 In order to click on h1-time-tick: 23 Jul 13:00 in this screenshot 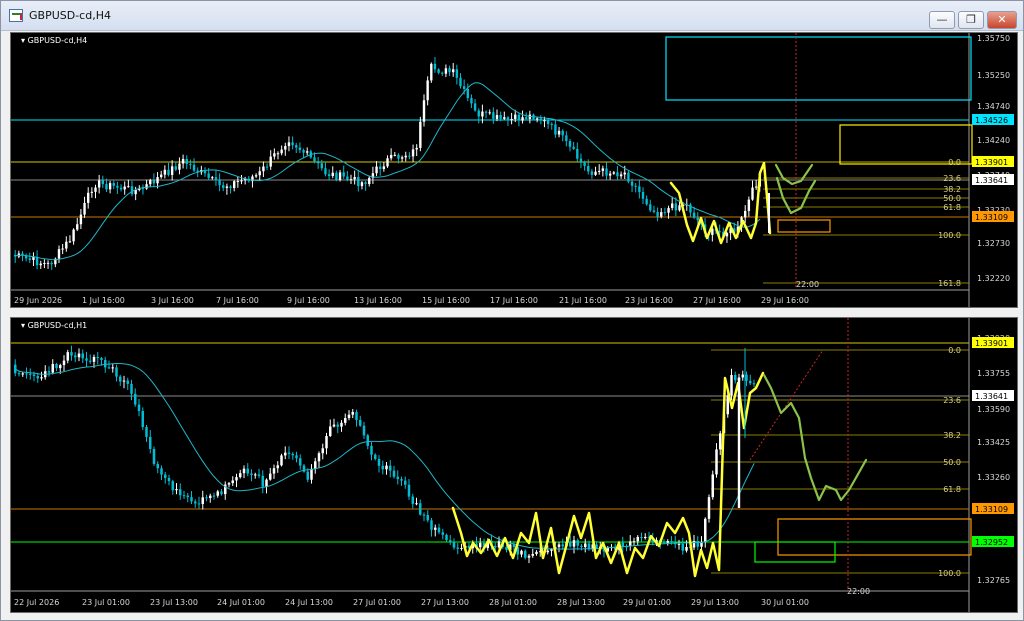, I will do `click(174, 602)`.